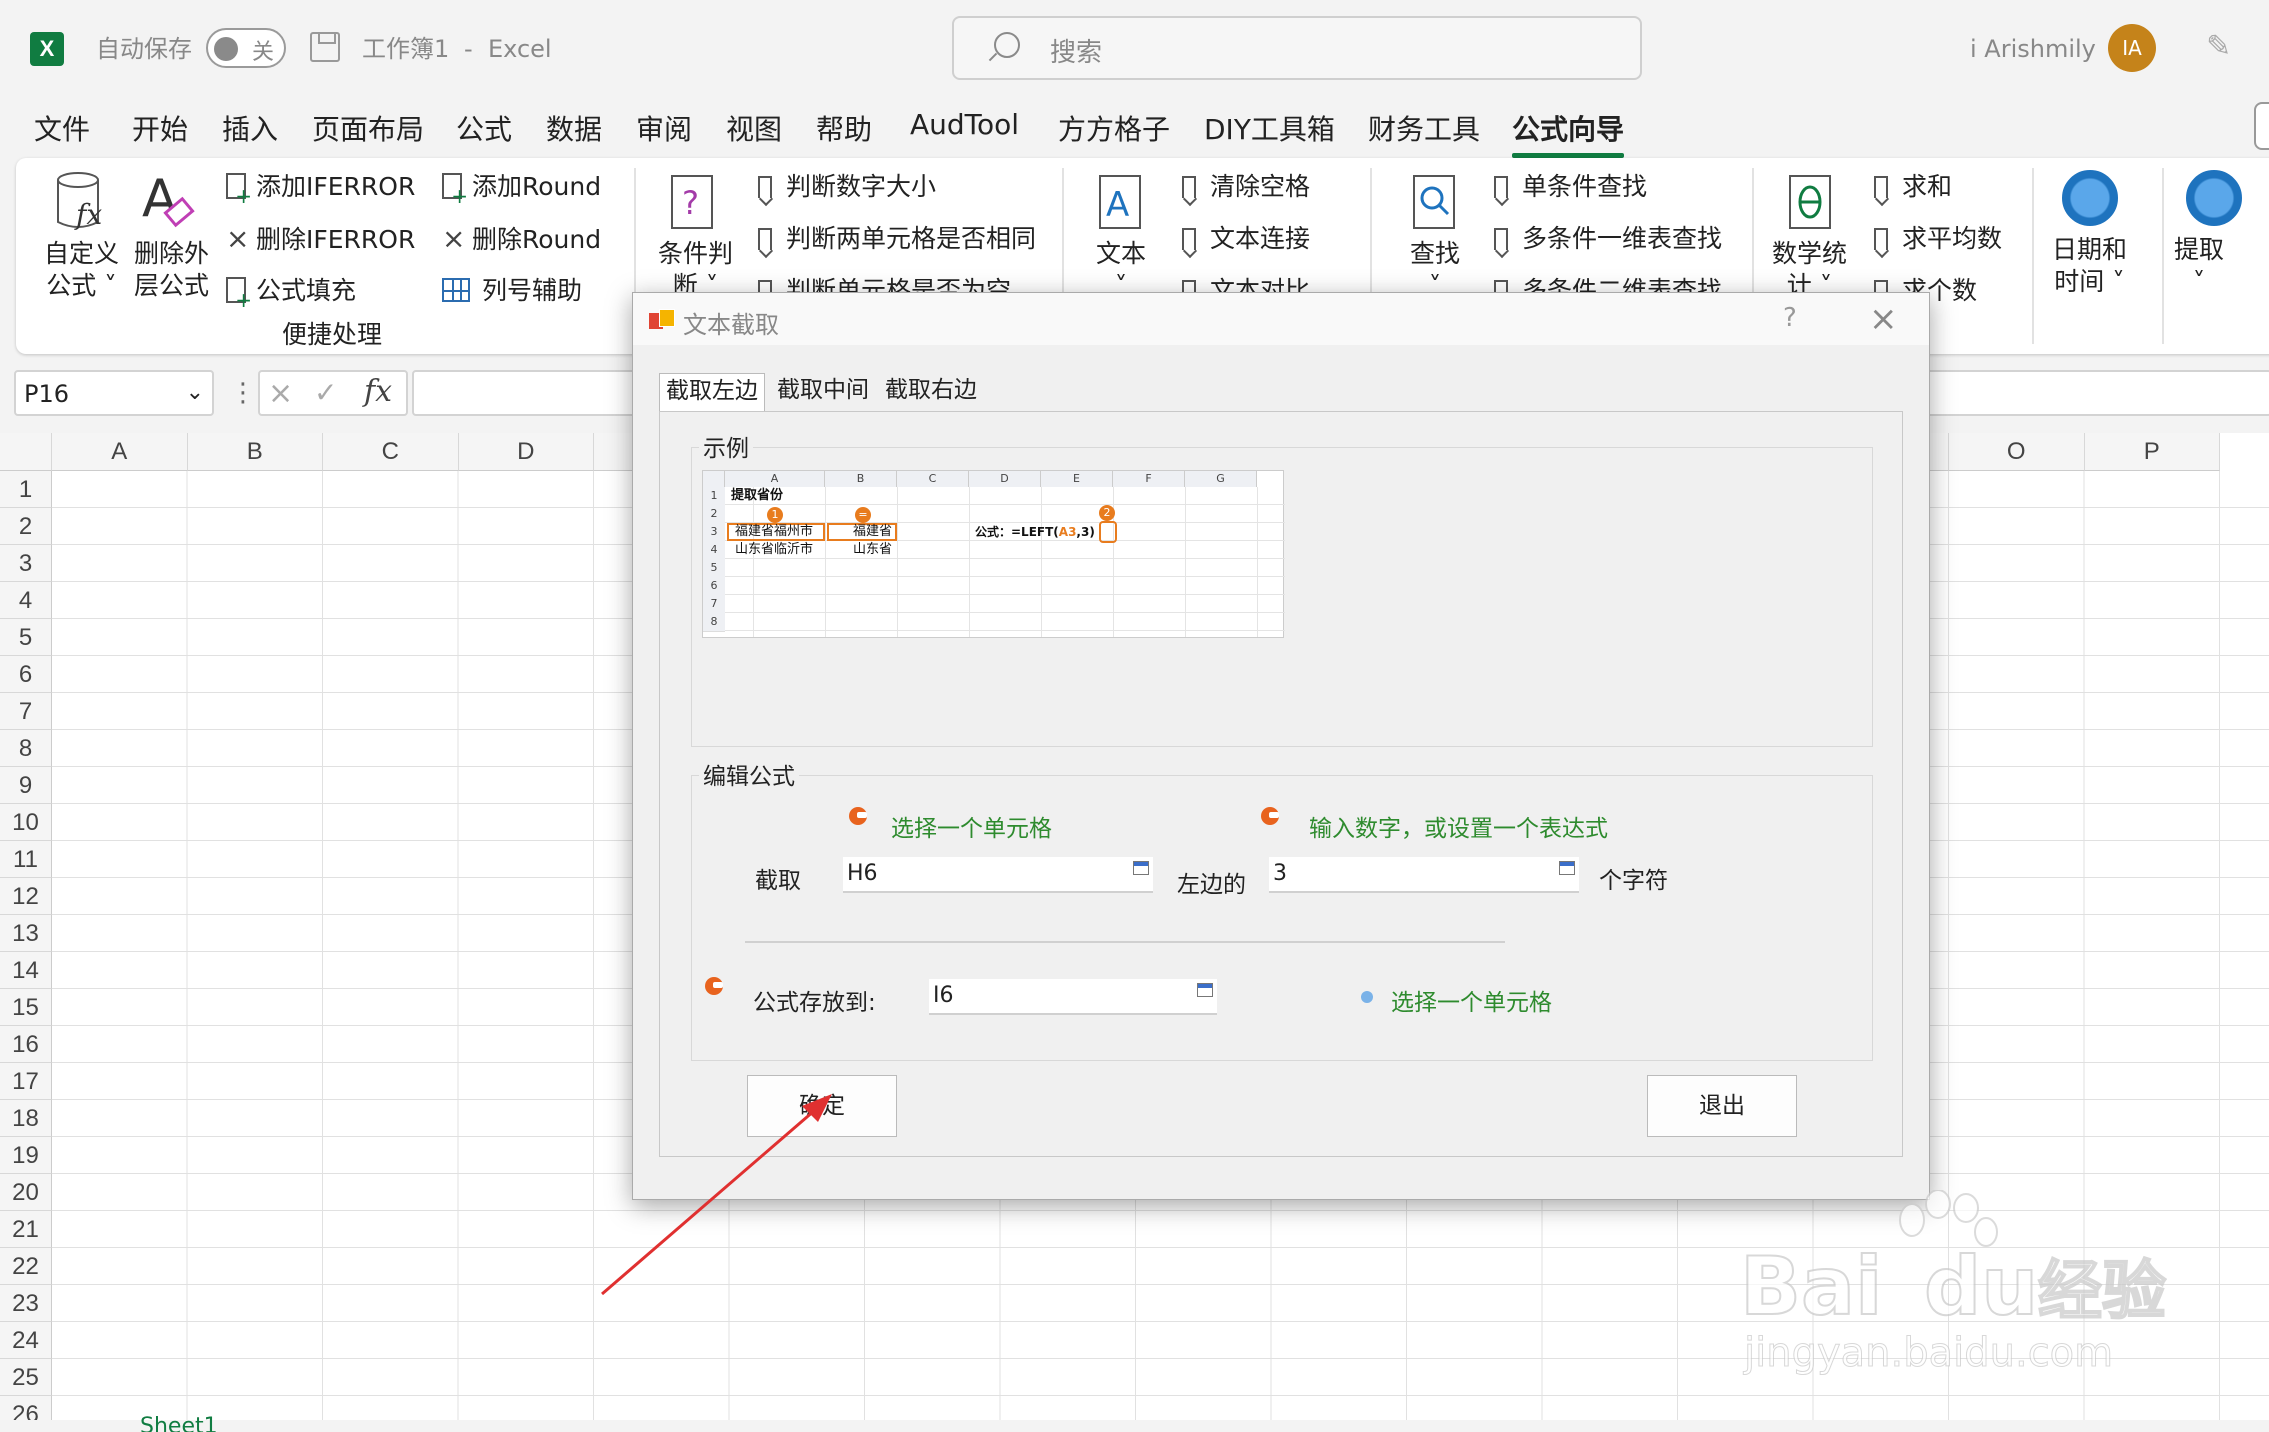 This screenshot has width=2269, height=1432. What do you see at coordinates (512, 291) in the screenshot?
I see `column-helper-button: 列号辅助` at bounding box center [512, 291].